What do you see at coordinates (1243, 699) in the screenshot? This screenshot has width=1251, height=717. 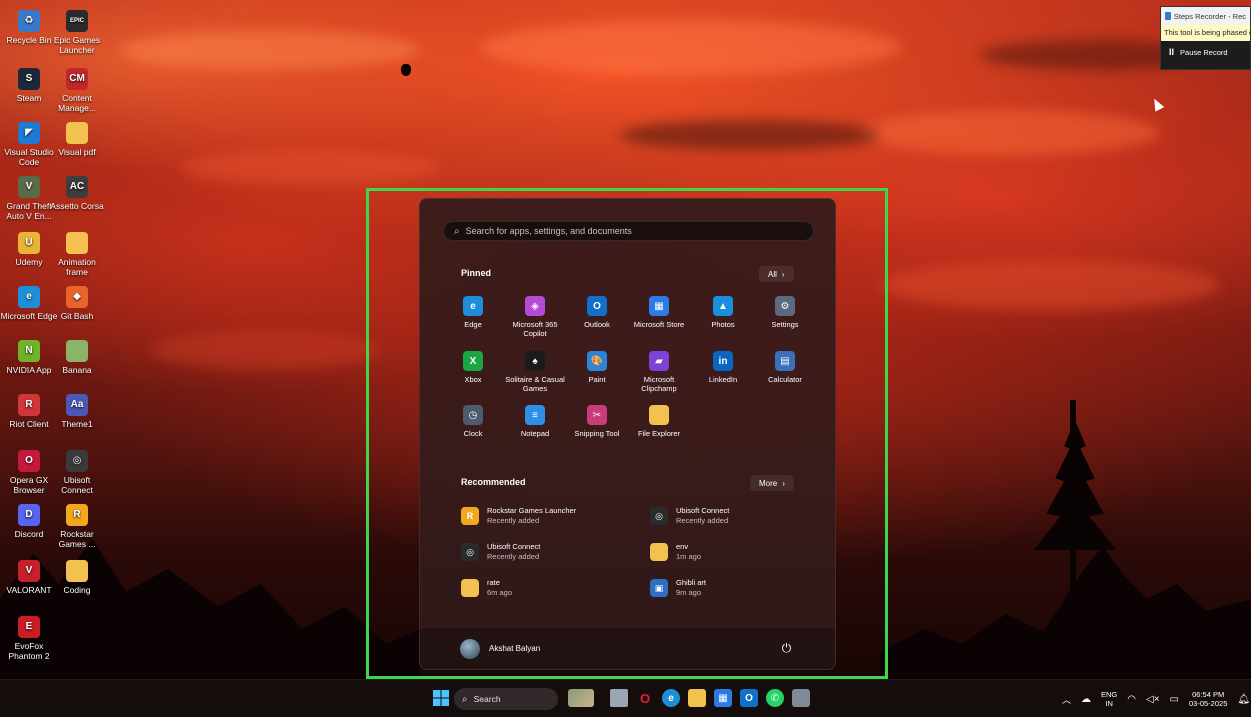 I see `notification-bell-icon: 🔔︎` at bounding box center [1243, 699].